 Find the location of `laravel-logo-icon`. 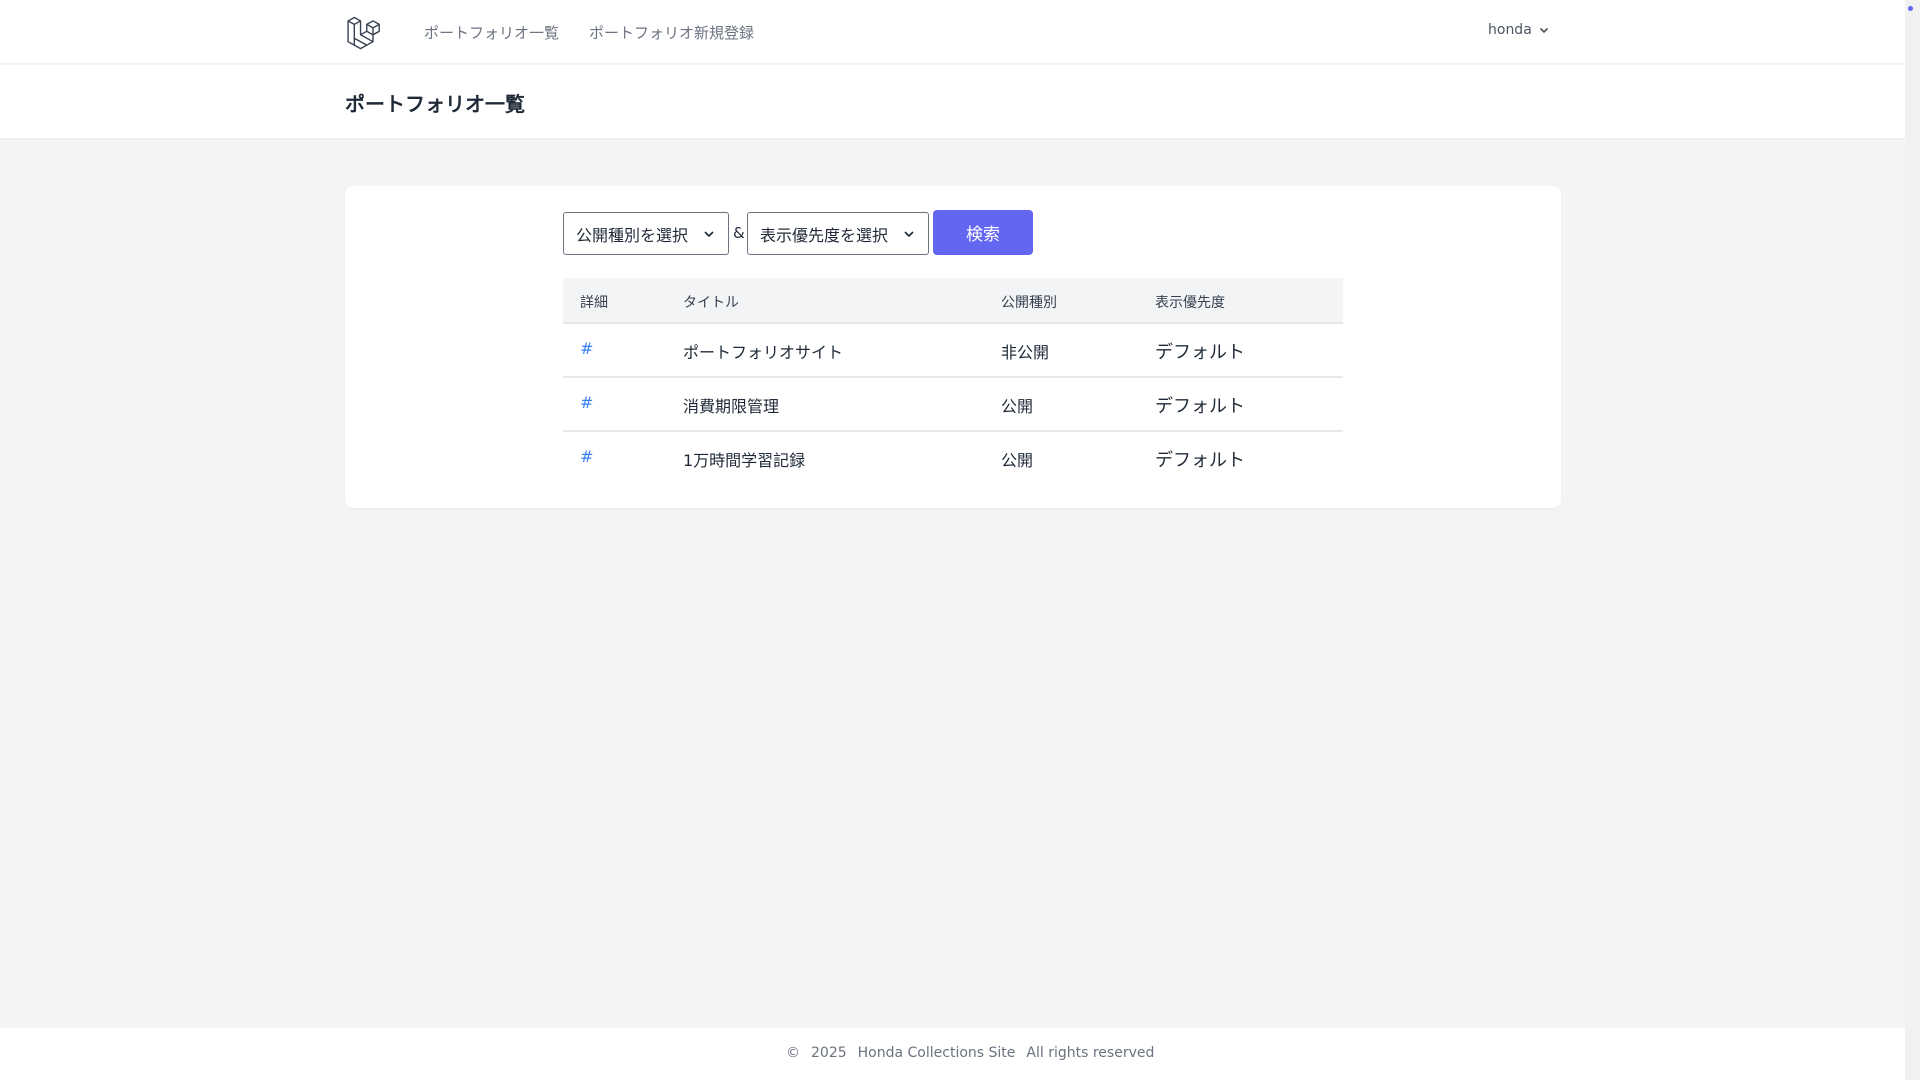

laravel-logo-icon is located at coordinates (364, 32).